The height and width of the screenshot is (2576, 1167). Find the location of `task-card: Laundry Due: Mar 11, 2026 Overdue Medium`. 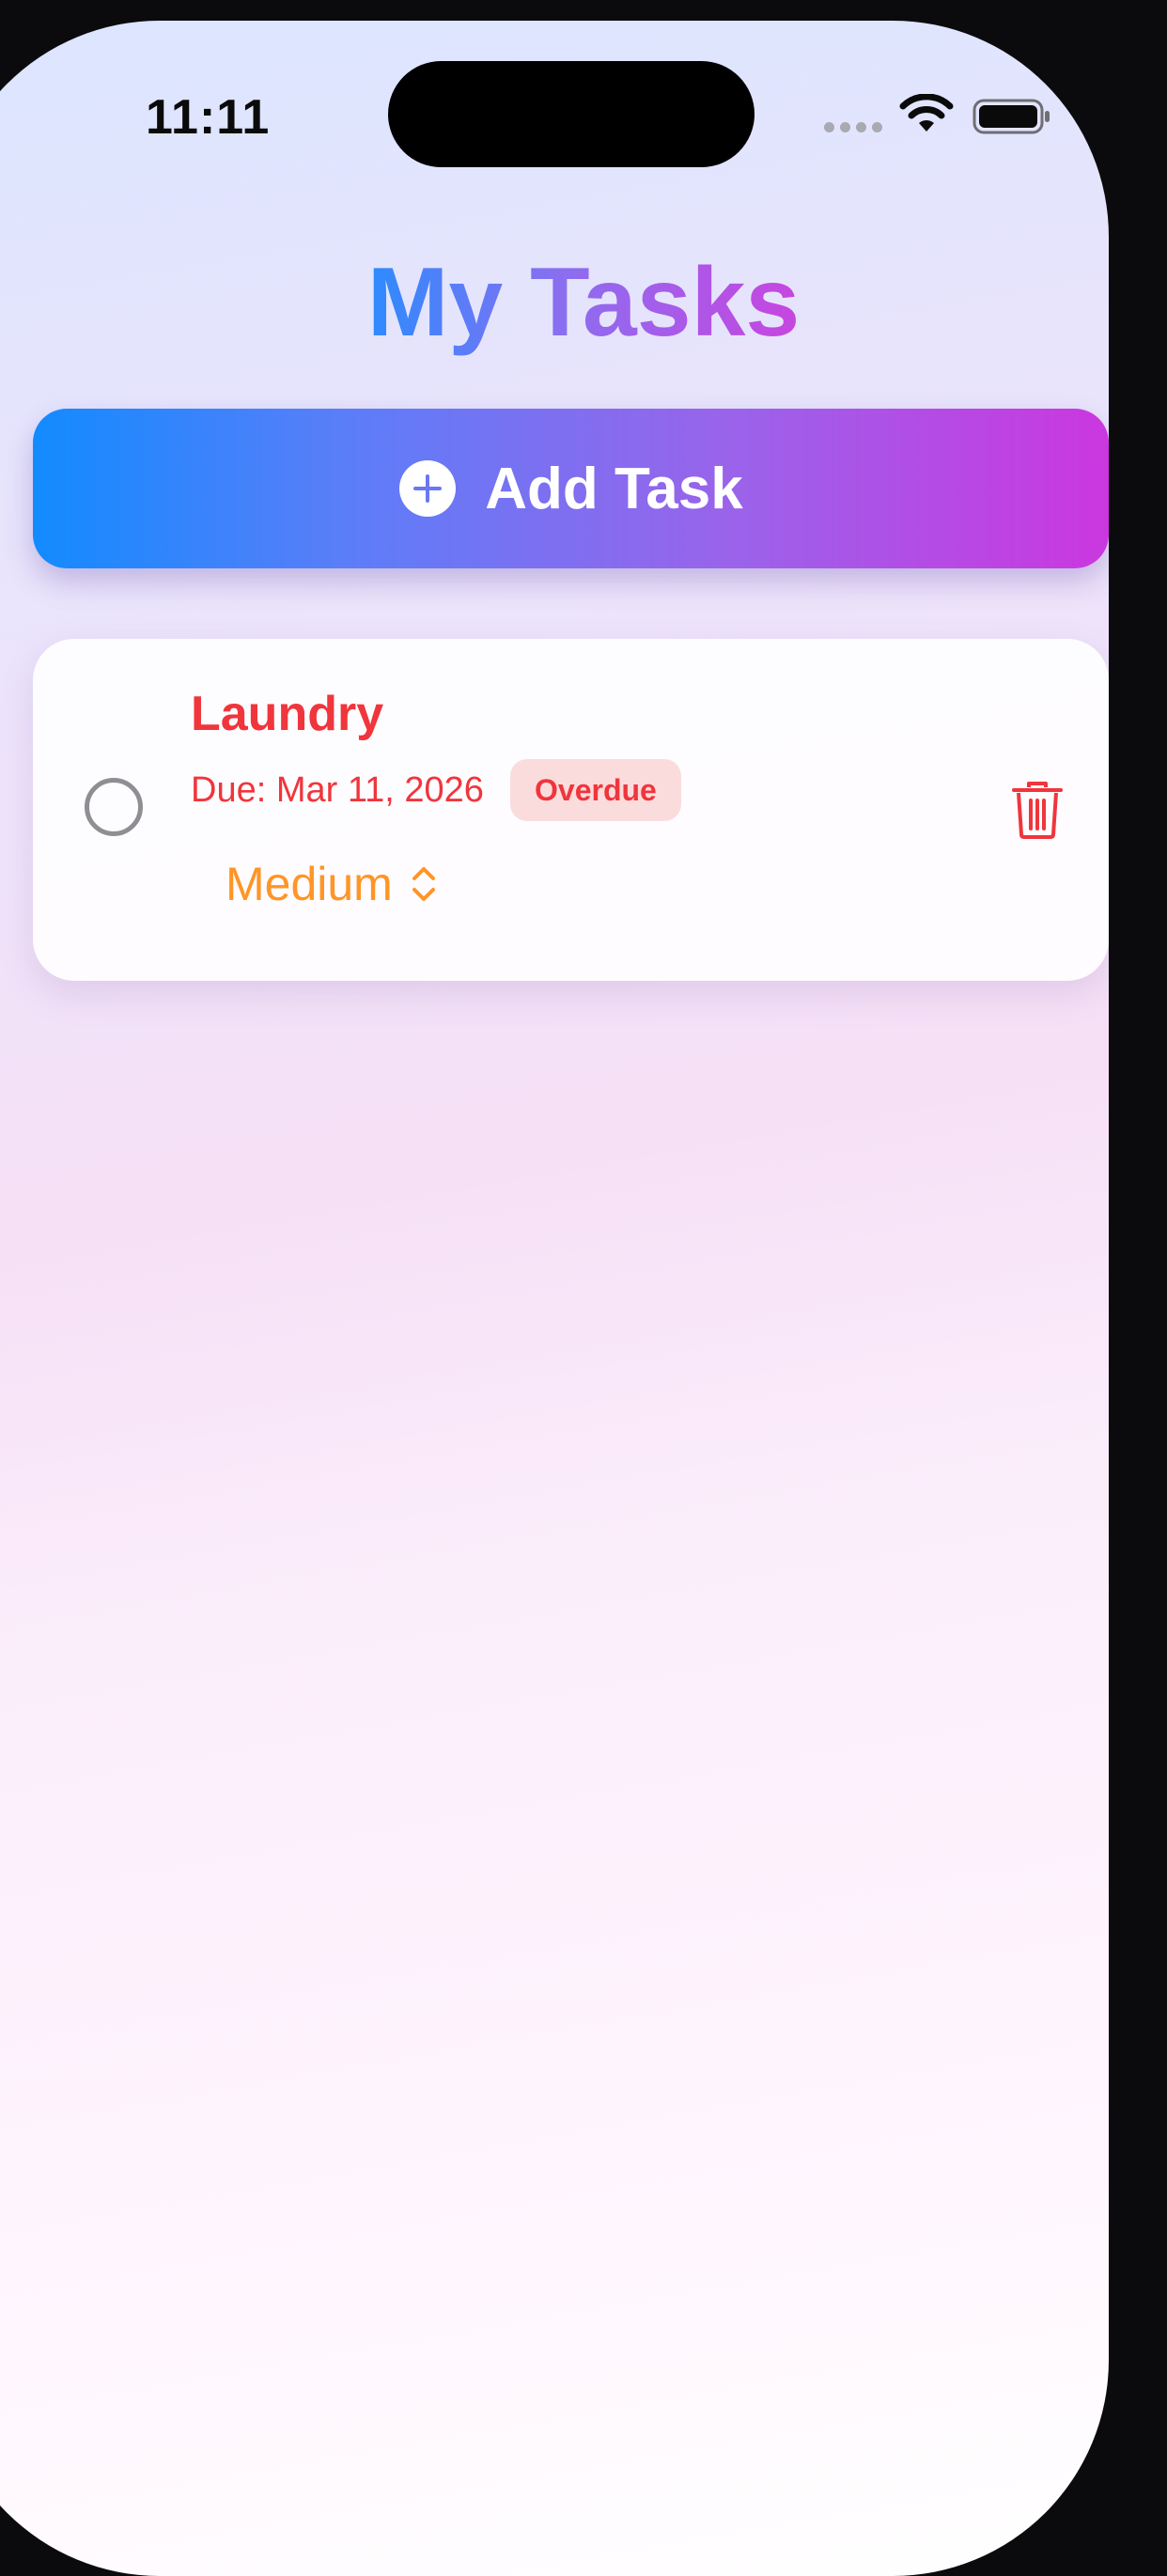

task-card: Laundry Due: Mar 11, 2026 Overdue Medium is located at coordinates (571, 810).